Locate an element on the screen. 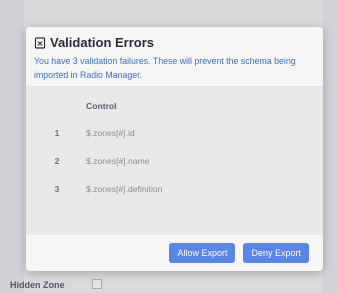 The height and width of the screenshot is (293, 337). dialog-footer: Allow Export Deny Export is located at coordinates (174, 253).